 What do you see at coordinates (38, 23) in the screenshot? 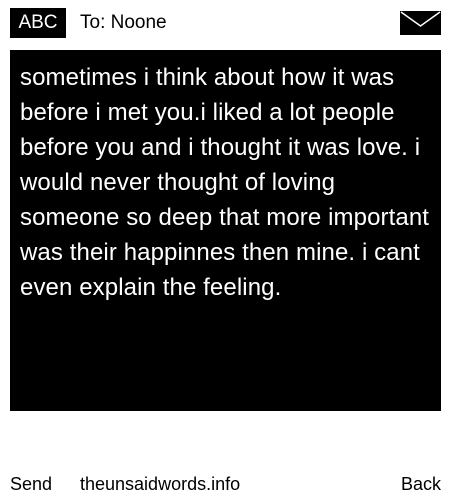
I see `input-mode-badge: ABC` at bounding box center [38, 23].